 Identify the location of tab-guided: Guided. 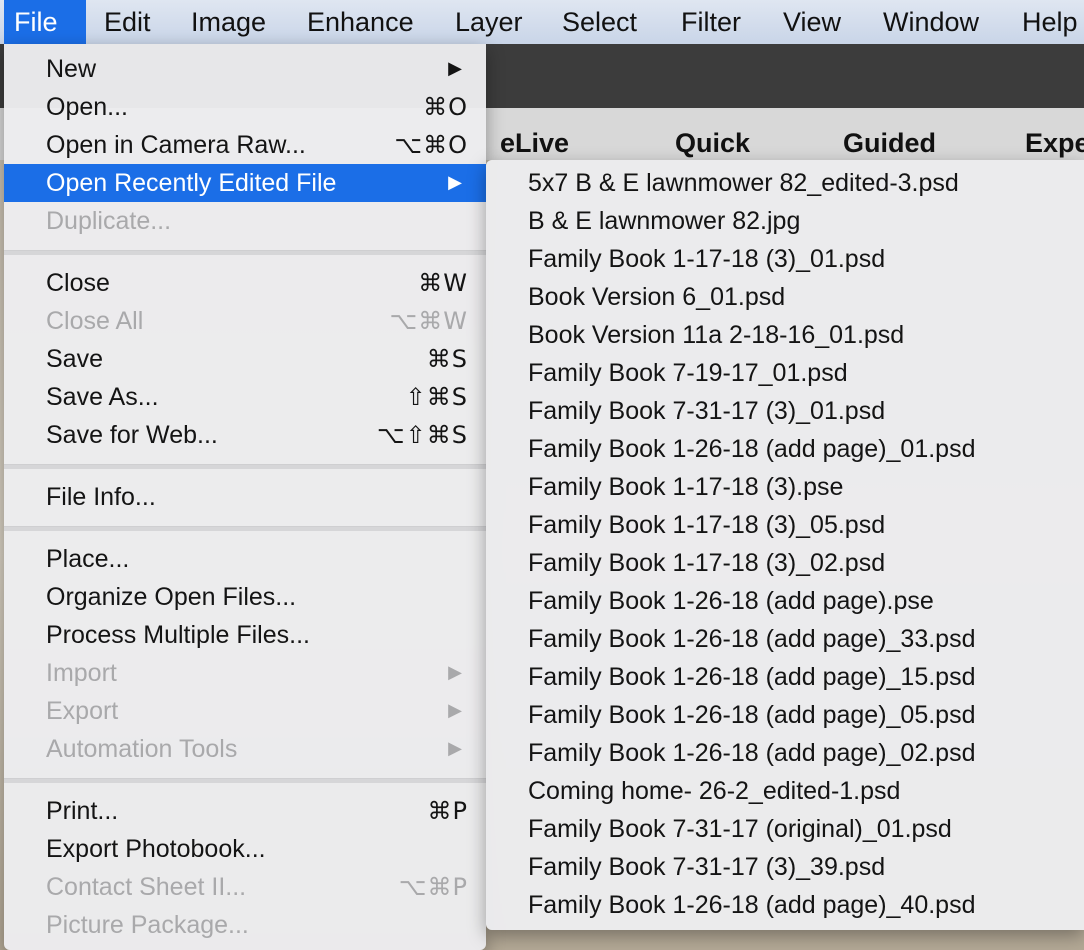
(889, 134).